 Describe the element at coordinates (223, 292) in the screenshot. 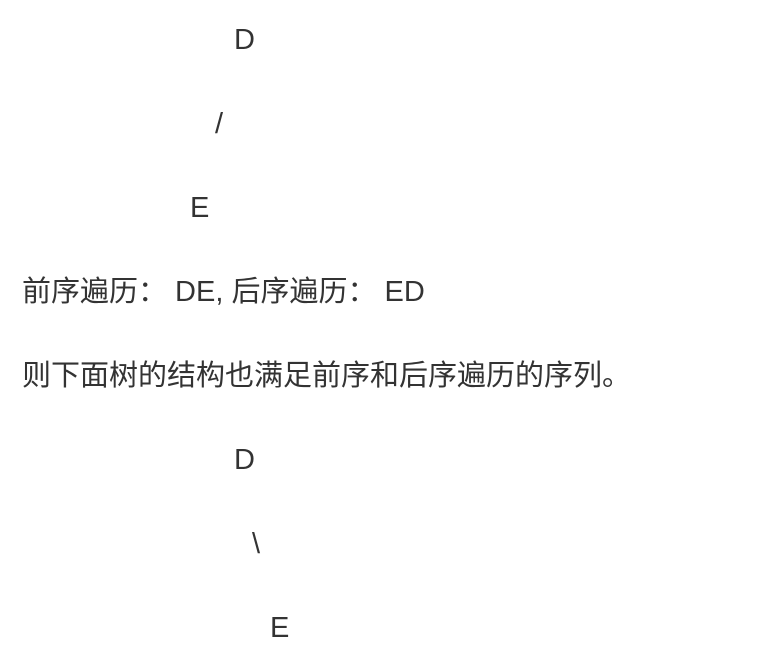

I see `traversal-sequence-text: 前序遍历： DE, 后序遍历： ED` at that location.